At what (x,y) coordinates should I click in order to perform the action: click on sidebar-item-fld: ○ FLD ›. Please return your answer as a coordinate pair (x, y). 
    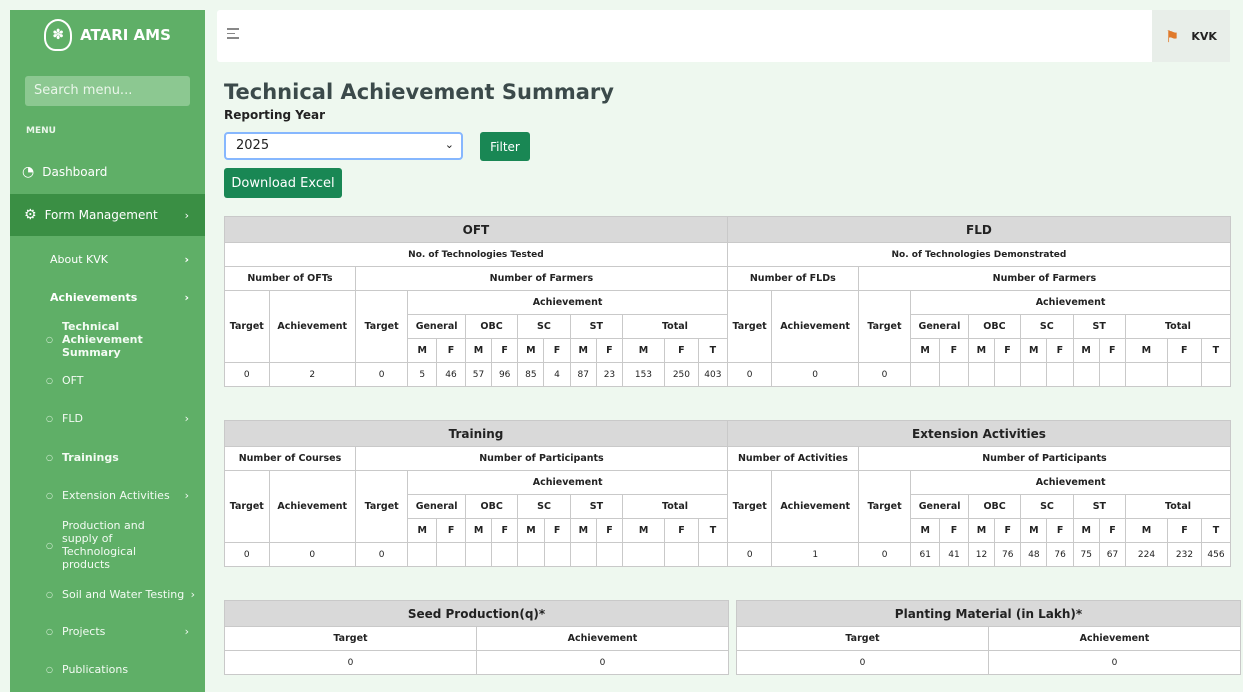
    Looking at the image, I should click on (107, 418).